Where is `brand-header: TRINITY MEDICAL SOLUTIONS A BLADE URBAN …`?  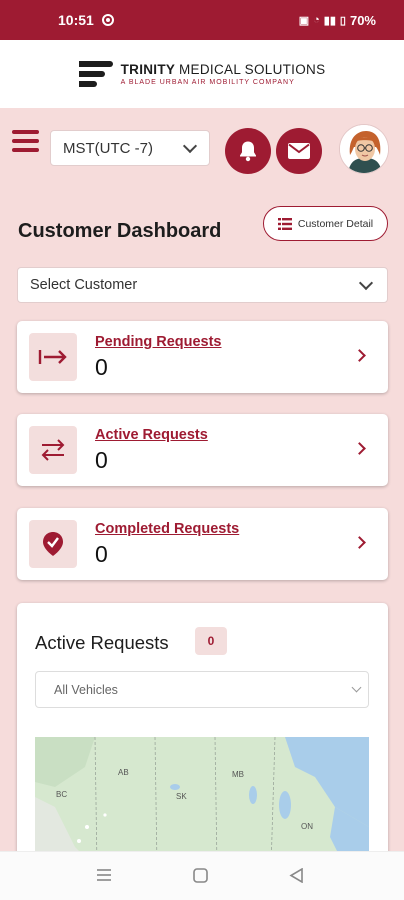 brand-header: TRINITY MEDICAL SOLUTIONS A BLADE URBAN … is located at coordinates (202, 74).